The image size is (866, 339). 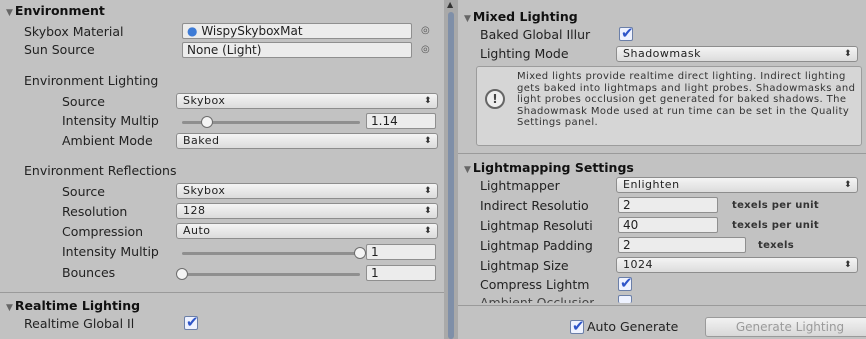 I want to click on mixed-lighting-header: ▼ Mixed Lighting, so click(x=521, y=16).